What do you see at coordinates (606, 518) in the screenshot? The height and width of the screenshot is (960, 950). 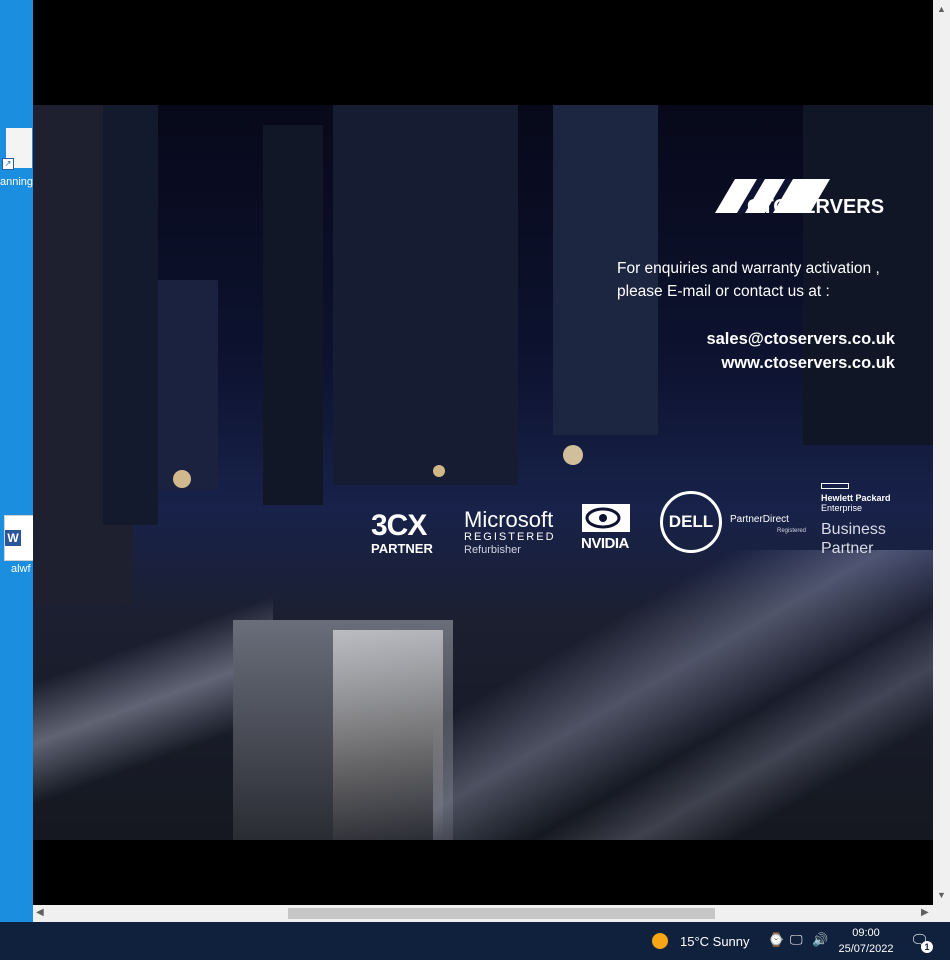 I see `nvidia-eye-icon` at bounding box center [606, 518].